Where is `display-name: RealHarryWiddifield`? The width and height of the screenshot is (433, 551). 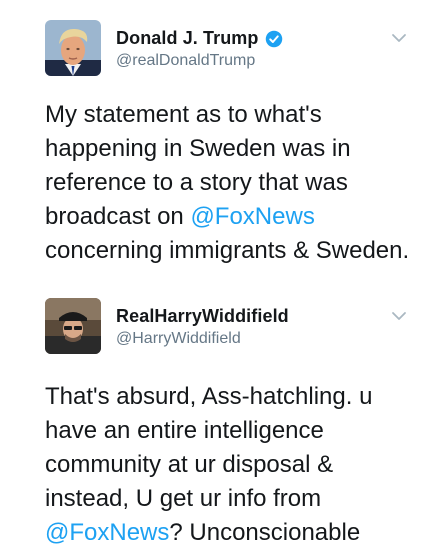 display-name: RealHarryWiddifield is located at coordinates (202, 316).